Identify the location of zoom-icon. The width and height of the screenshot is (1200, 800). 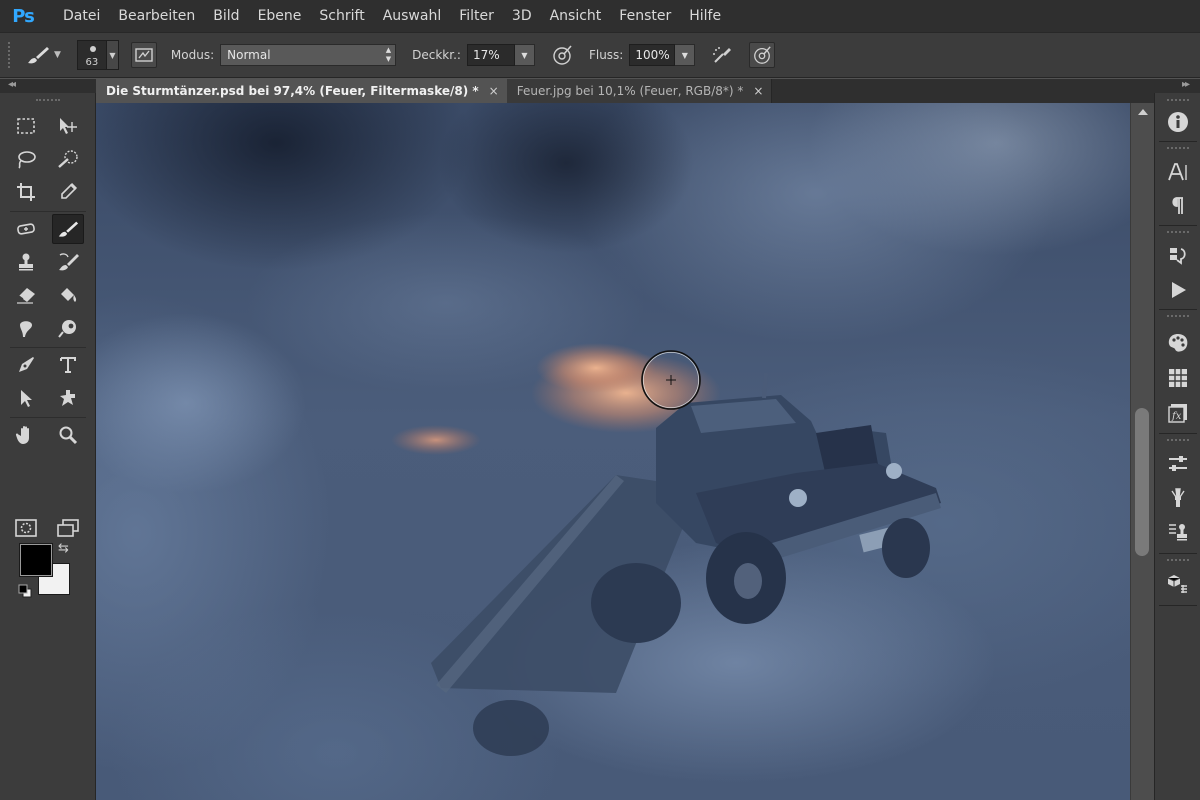
(68, 435).